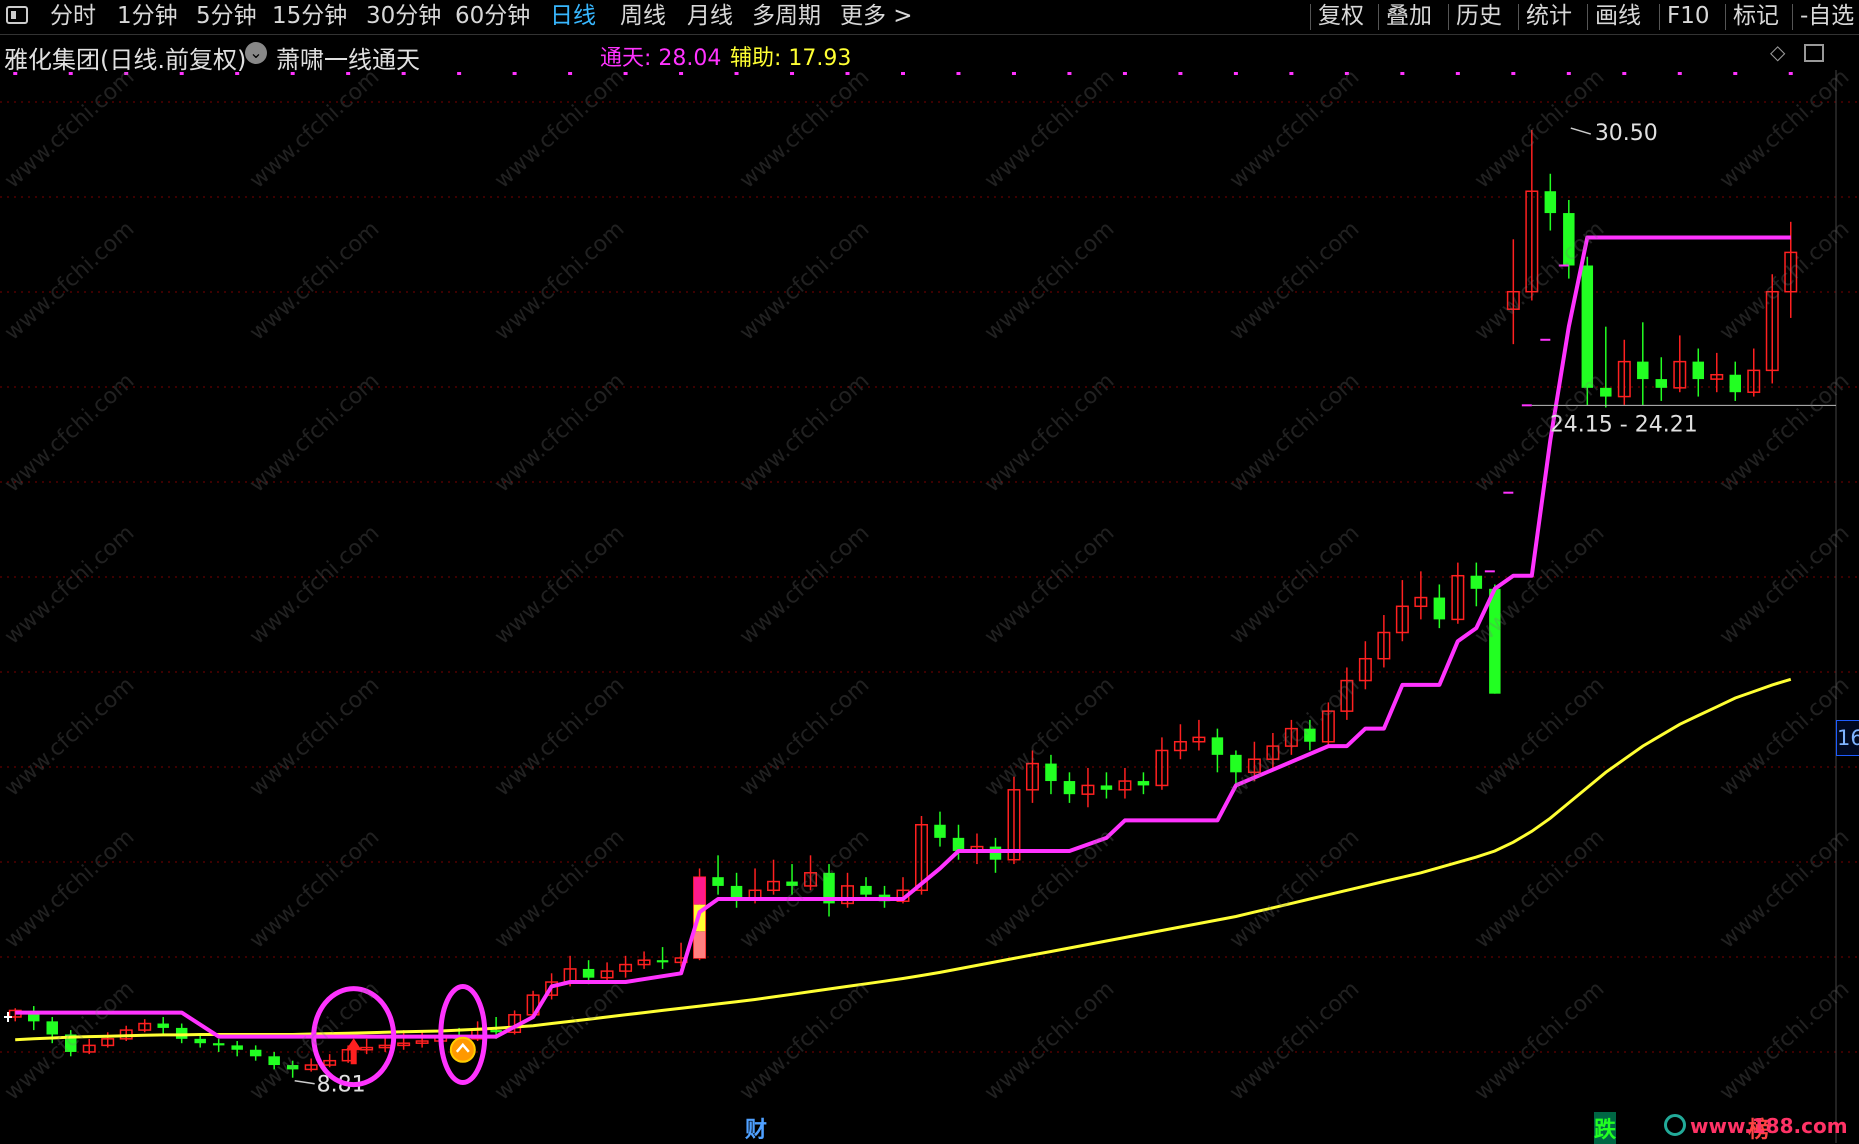 The height and width of the screenshot is (1144, 1859). I want to click on toolbar-button-7: -自选, so click(1827, 16).